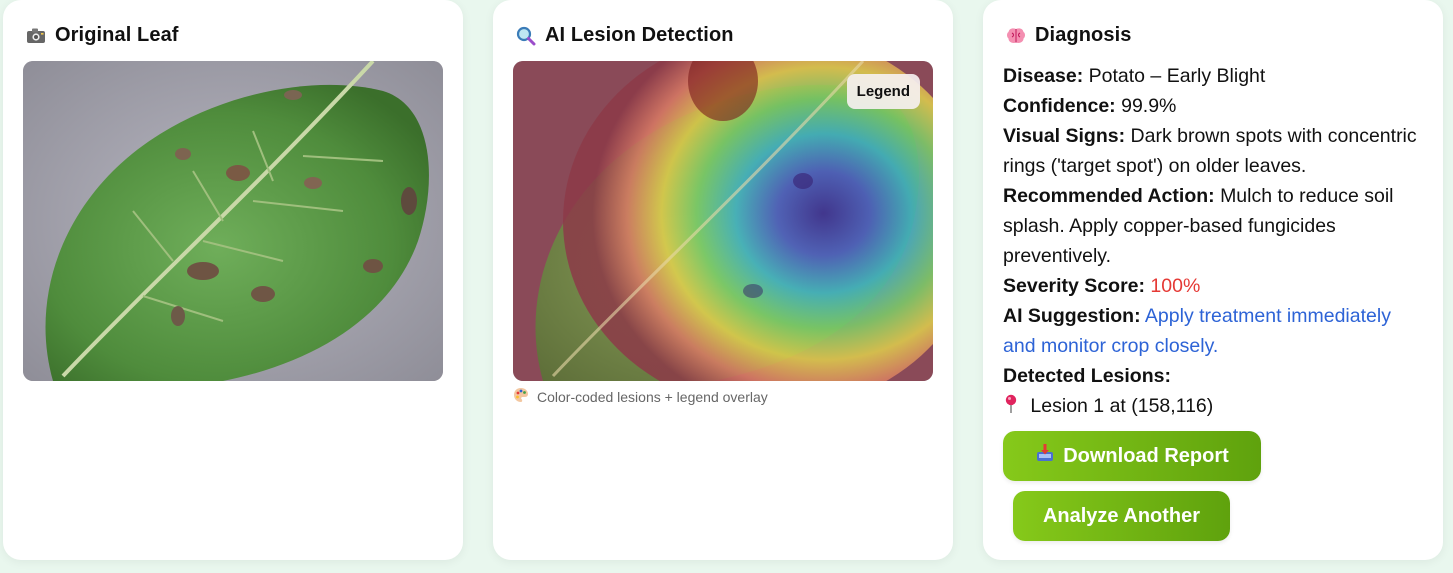 This screenshot has height=573, width=1453. Describe the element at coordinates (1064, 136) in the screenshot. I see `visual-signs-label: Visual Signs:` at that location.